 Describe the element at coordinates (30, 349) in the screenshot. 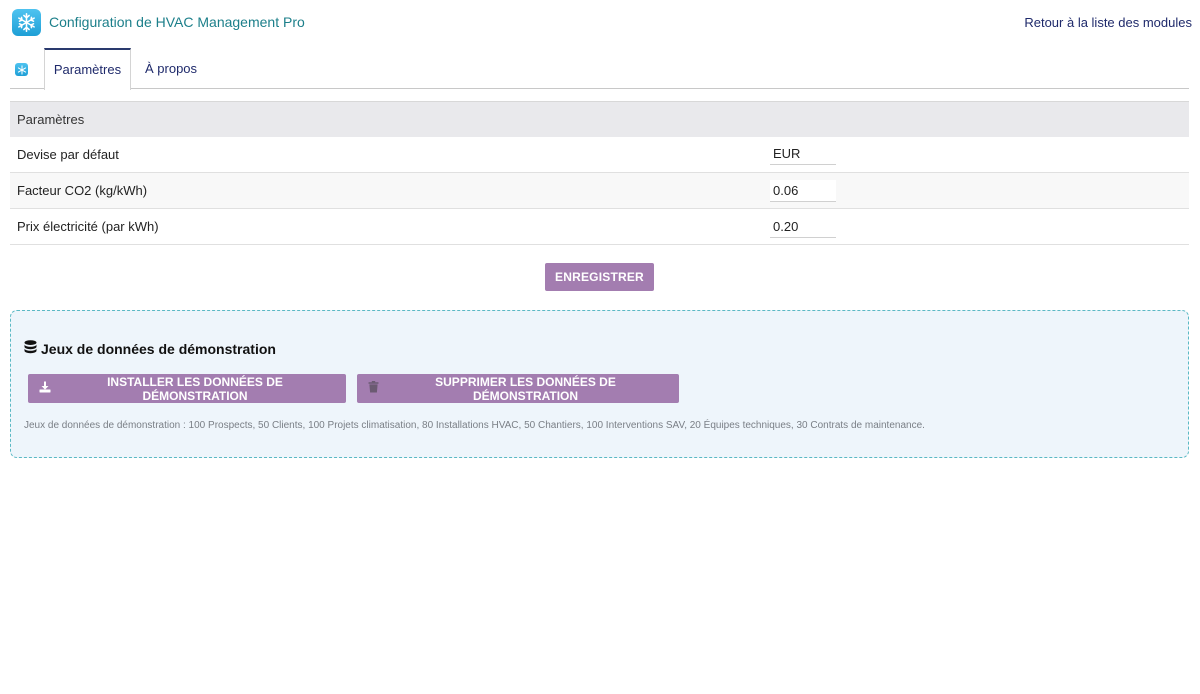

I see `database-icon` at that location.